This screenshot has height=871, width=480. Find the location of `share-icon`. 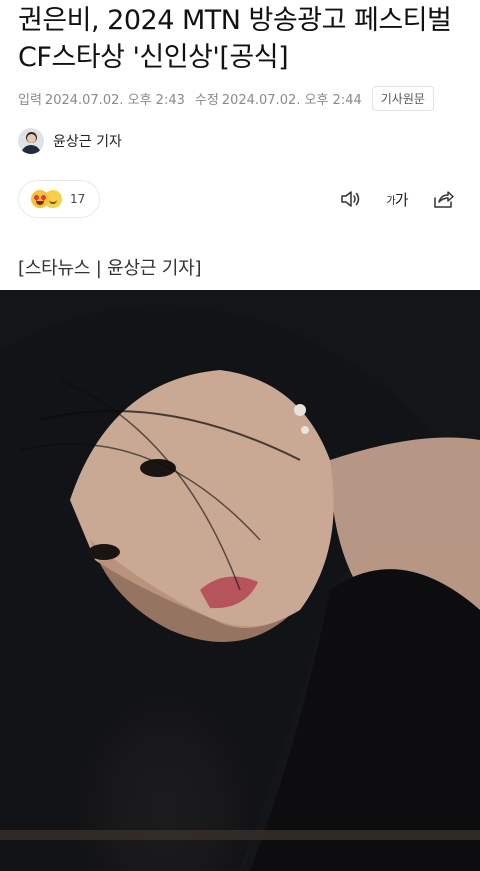

share-icon is located at coordinates (443, 199).